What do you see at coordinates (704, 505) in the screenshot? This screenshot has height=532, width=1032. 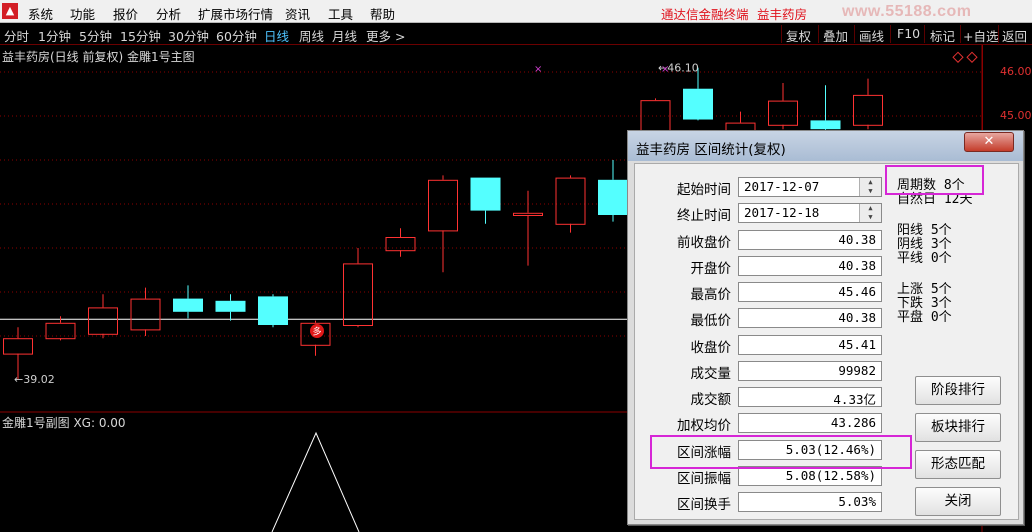 I see `interval-turnover-label: 区间换手` at bounding box center [704, 505].